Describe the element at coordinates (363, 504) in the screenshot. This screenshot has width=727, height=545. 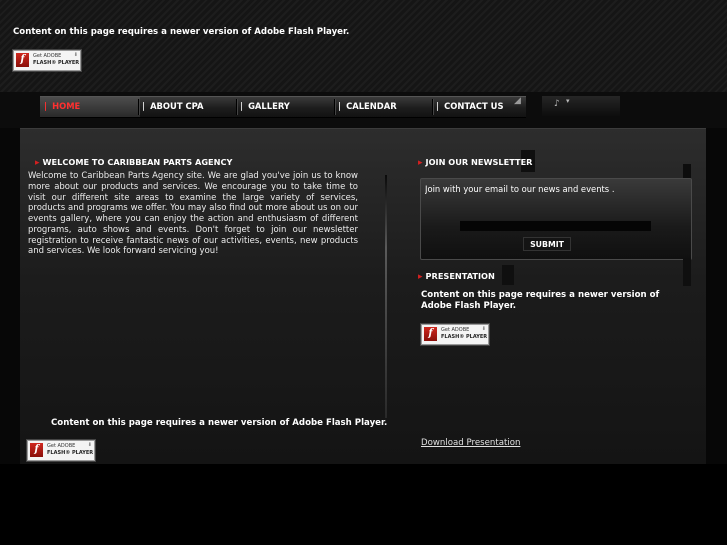
I see `footer` at that location.